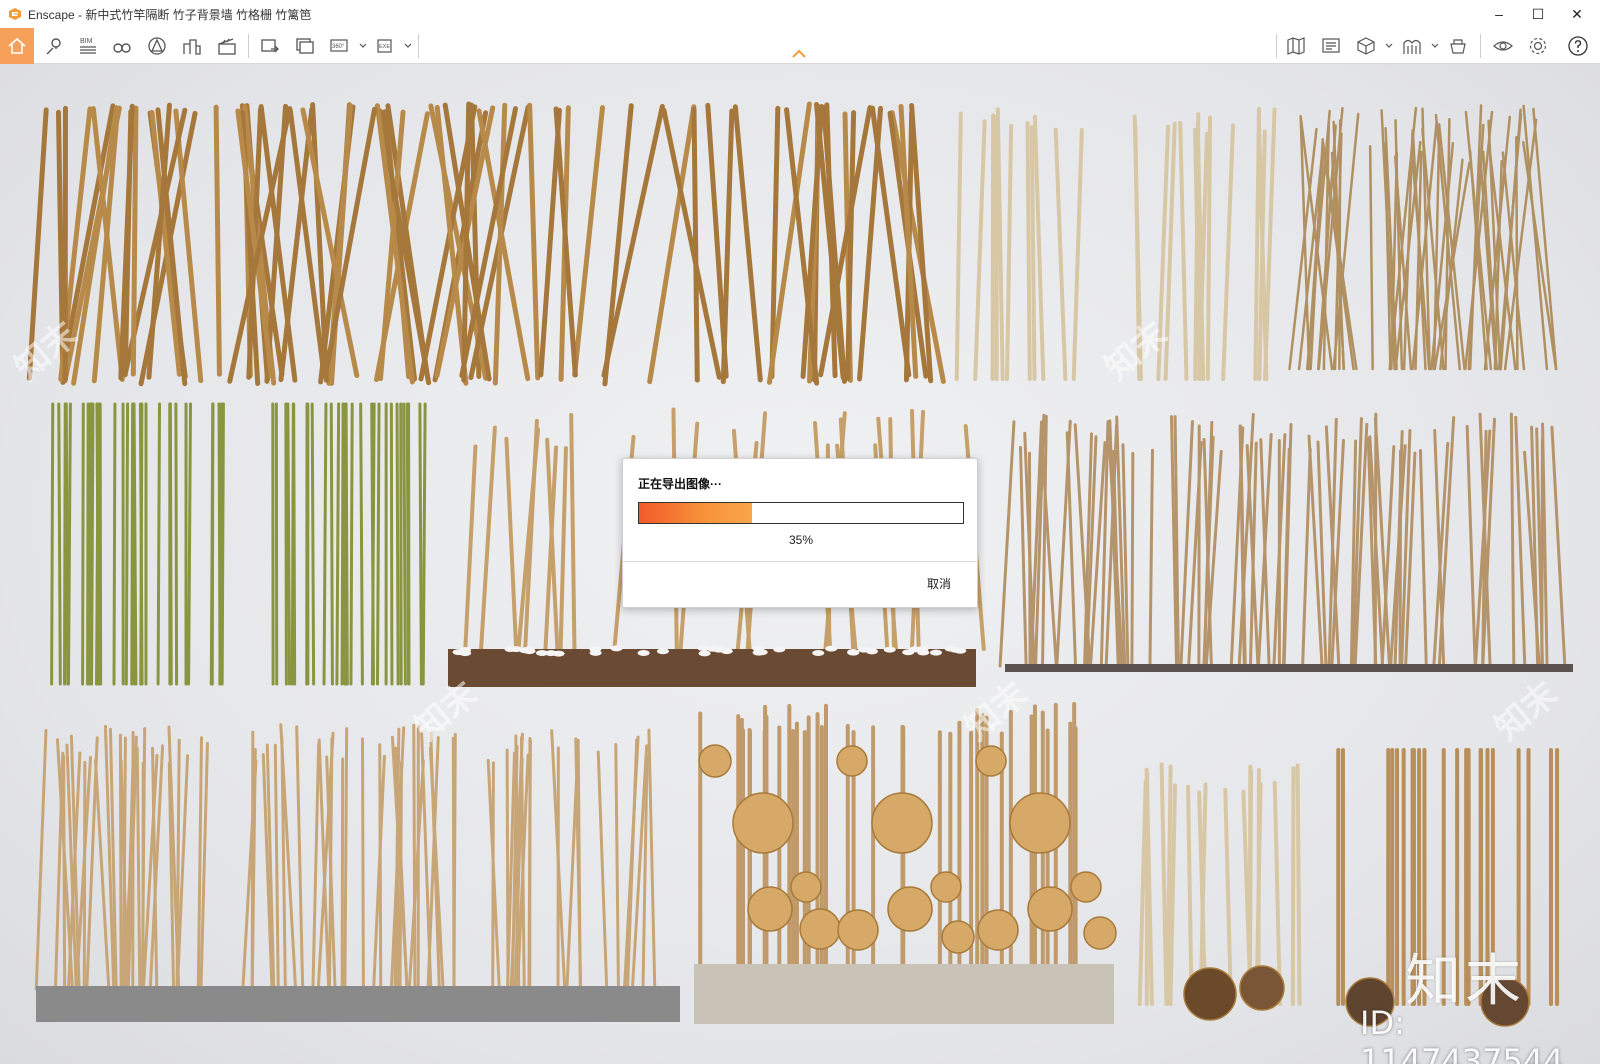  I want to click on settings-gear-icon, so click(1538, 46).